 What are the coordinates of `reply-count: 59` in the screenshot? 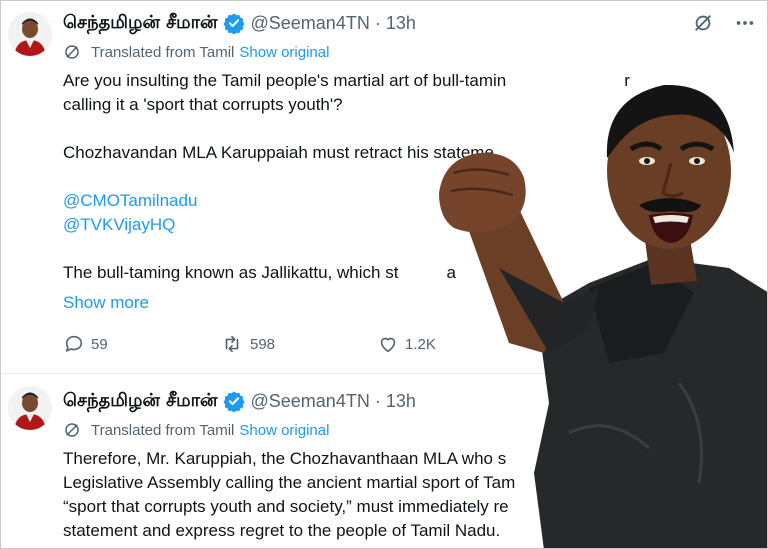 It's located at (99, 344).